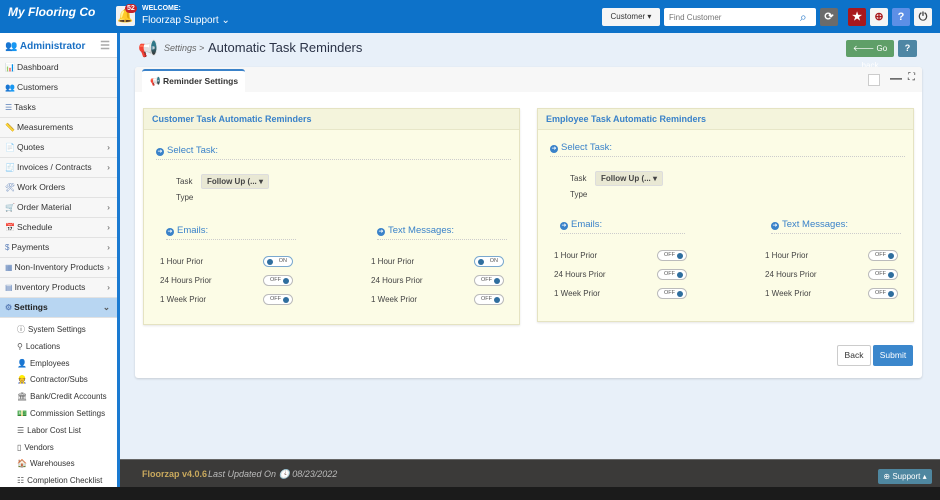  Describe the element at coordinates (193, 80) in the screenshot. I see `tab-reminder-settings: 📢 Reminder Settings` at that location.